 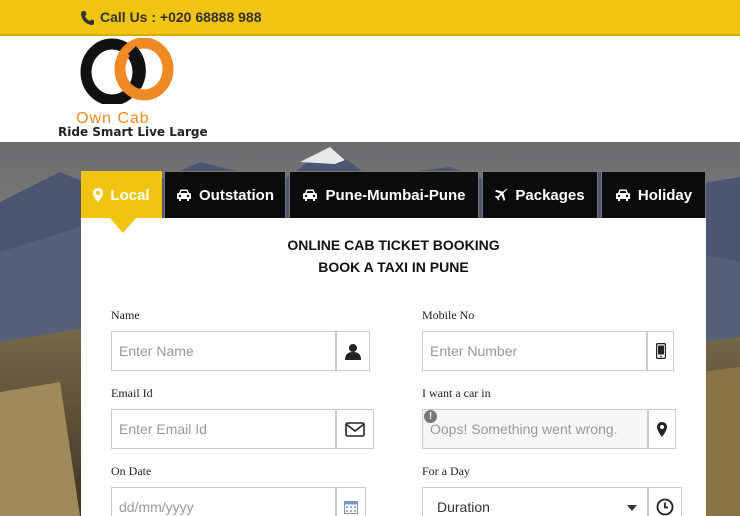 I want to click on name-addon, so click(x=353, y=351).